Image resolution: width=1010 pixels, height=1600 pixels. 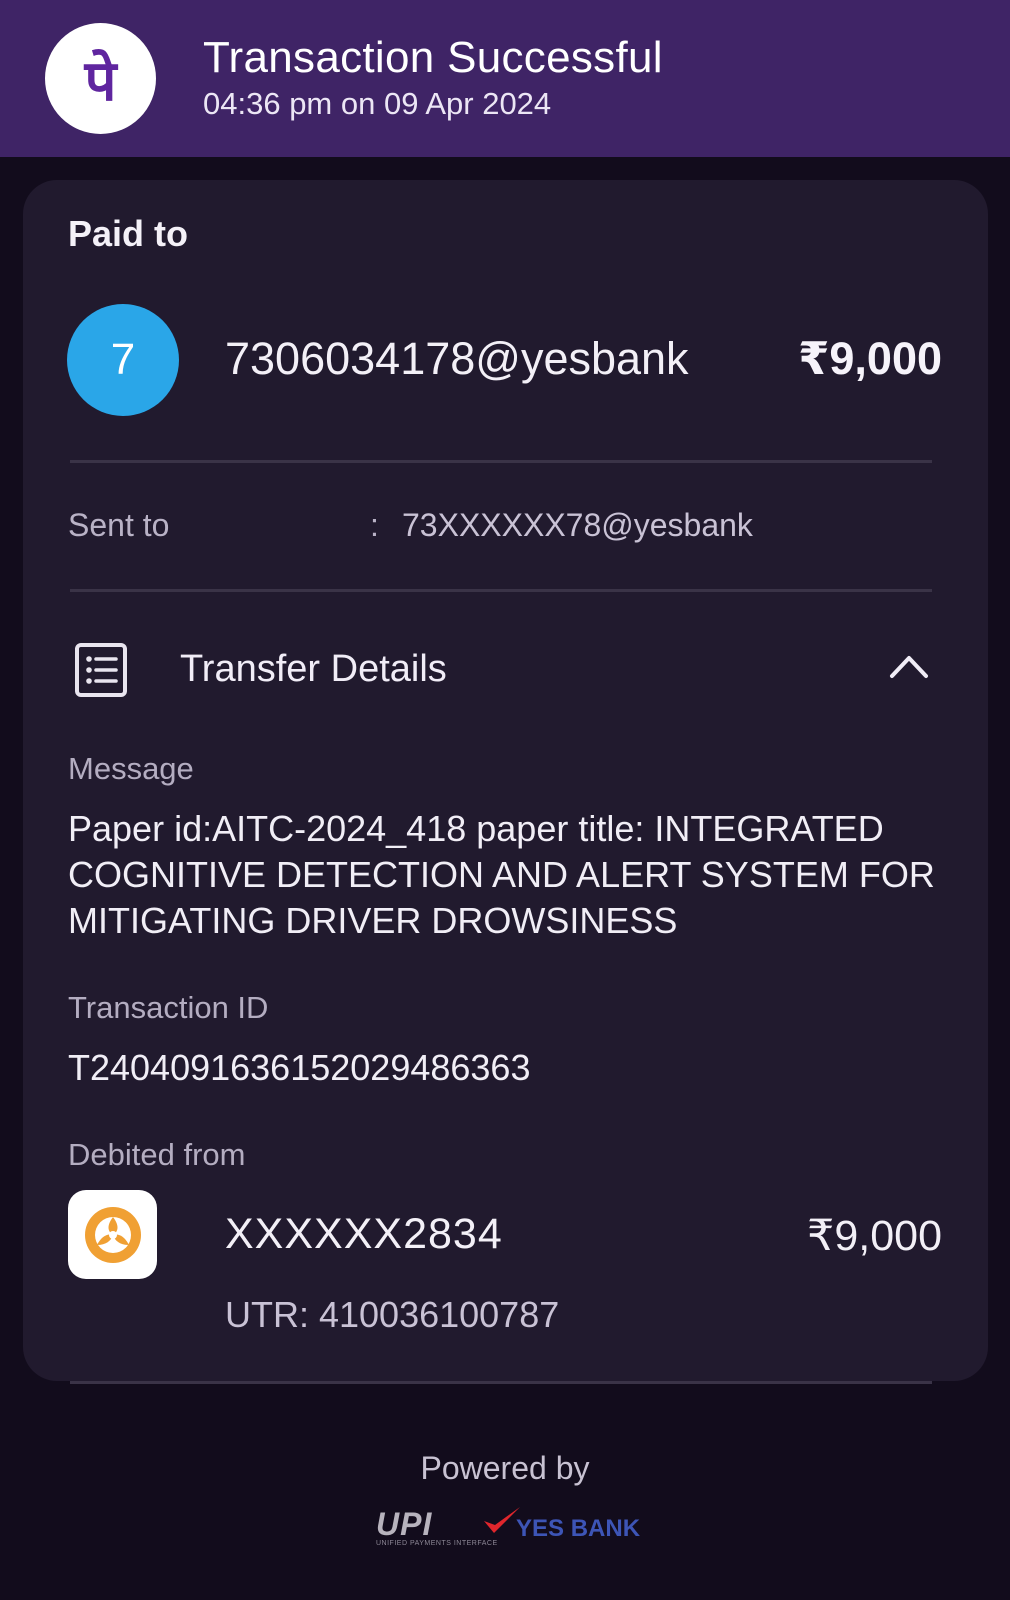 I want to click on phonepe-logo-glyph: पे, so click(x=100, y=81).